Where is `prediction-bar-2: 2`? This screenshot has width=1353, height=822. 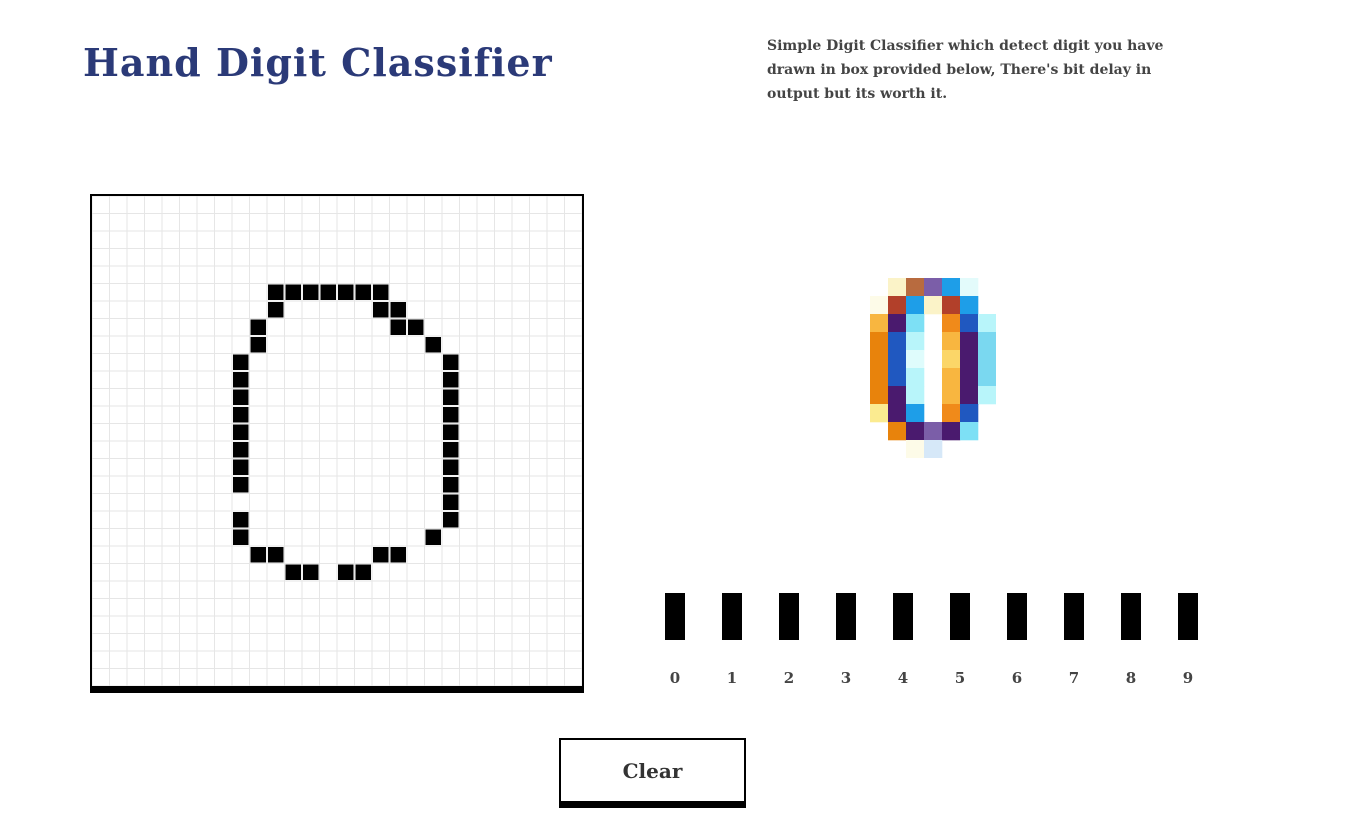
prediction-bar-2: 2 is located at coordinates (789, 640).